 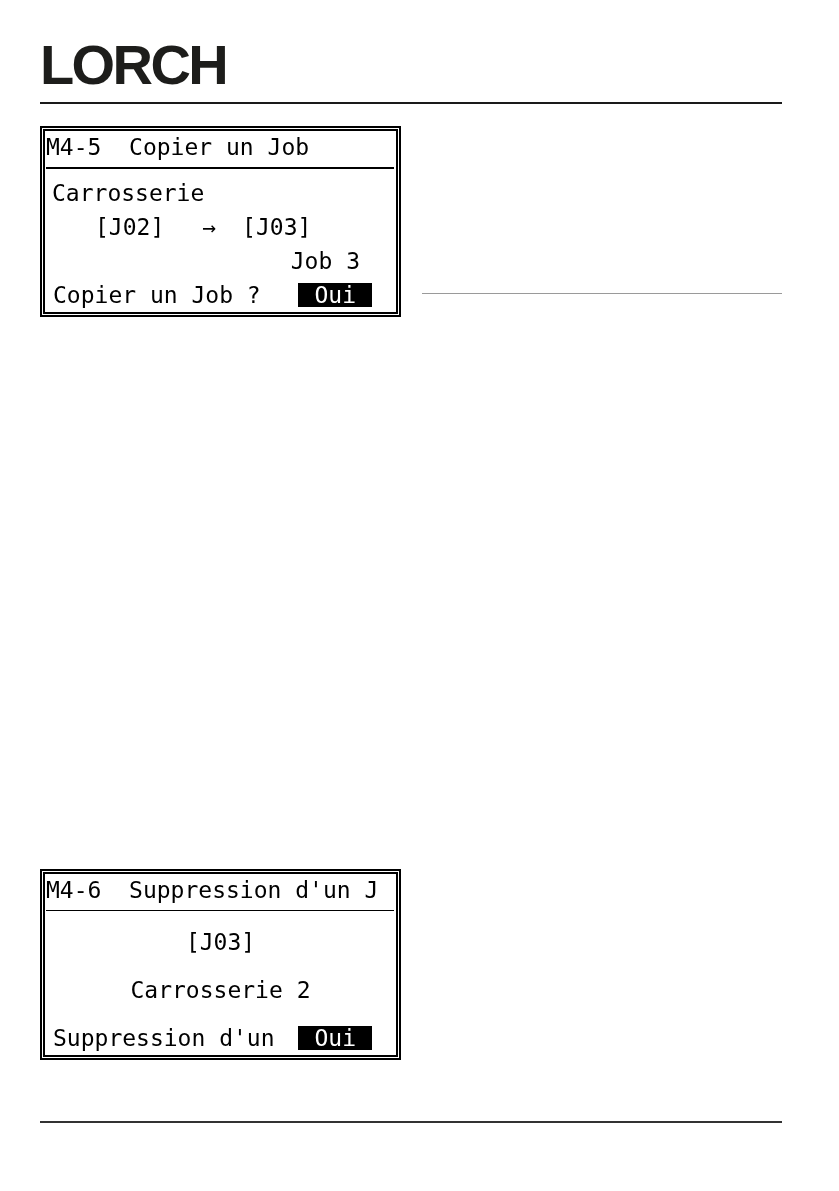 I want to click on arrow-icon: →, so click(x=209, y=227).